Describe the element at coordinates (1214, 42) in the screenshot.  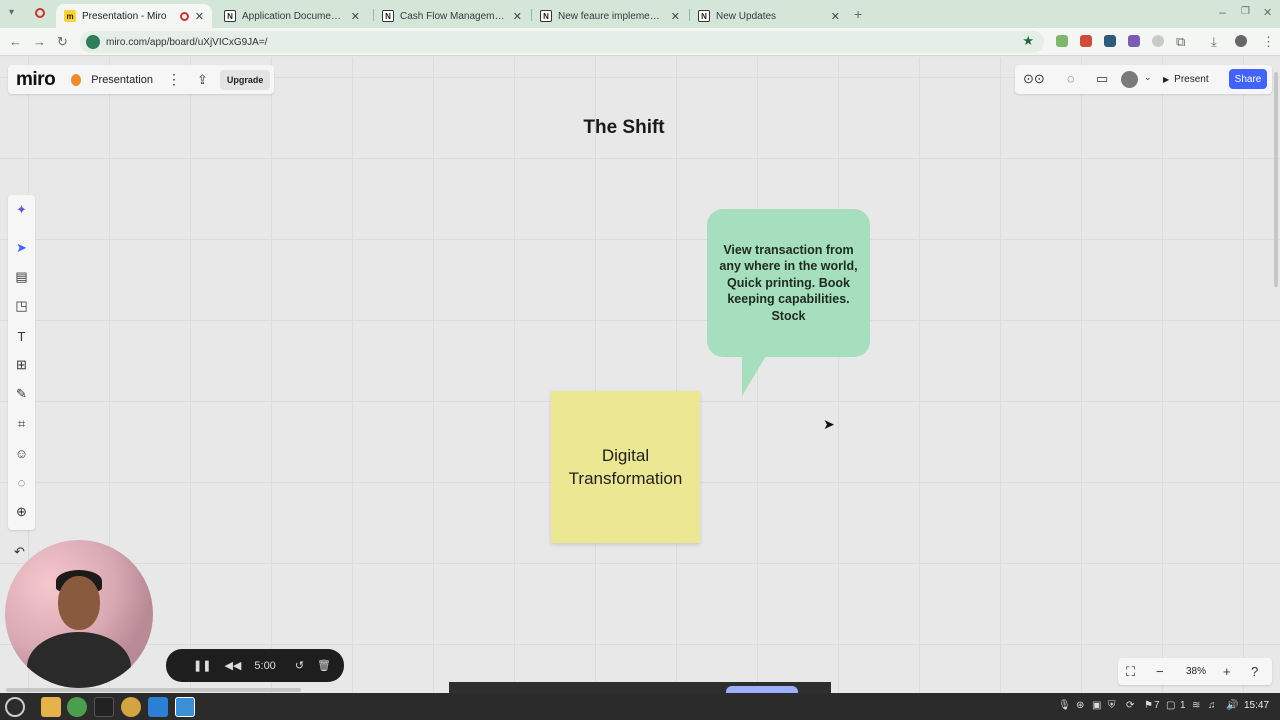
I see `download-icon: ⤓` at that location.